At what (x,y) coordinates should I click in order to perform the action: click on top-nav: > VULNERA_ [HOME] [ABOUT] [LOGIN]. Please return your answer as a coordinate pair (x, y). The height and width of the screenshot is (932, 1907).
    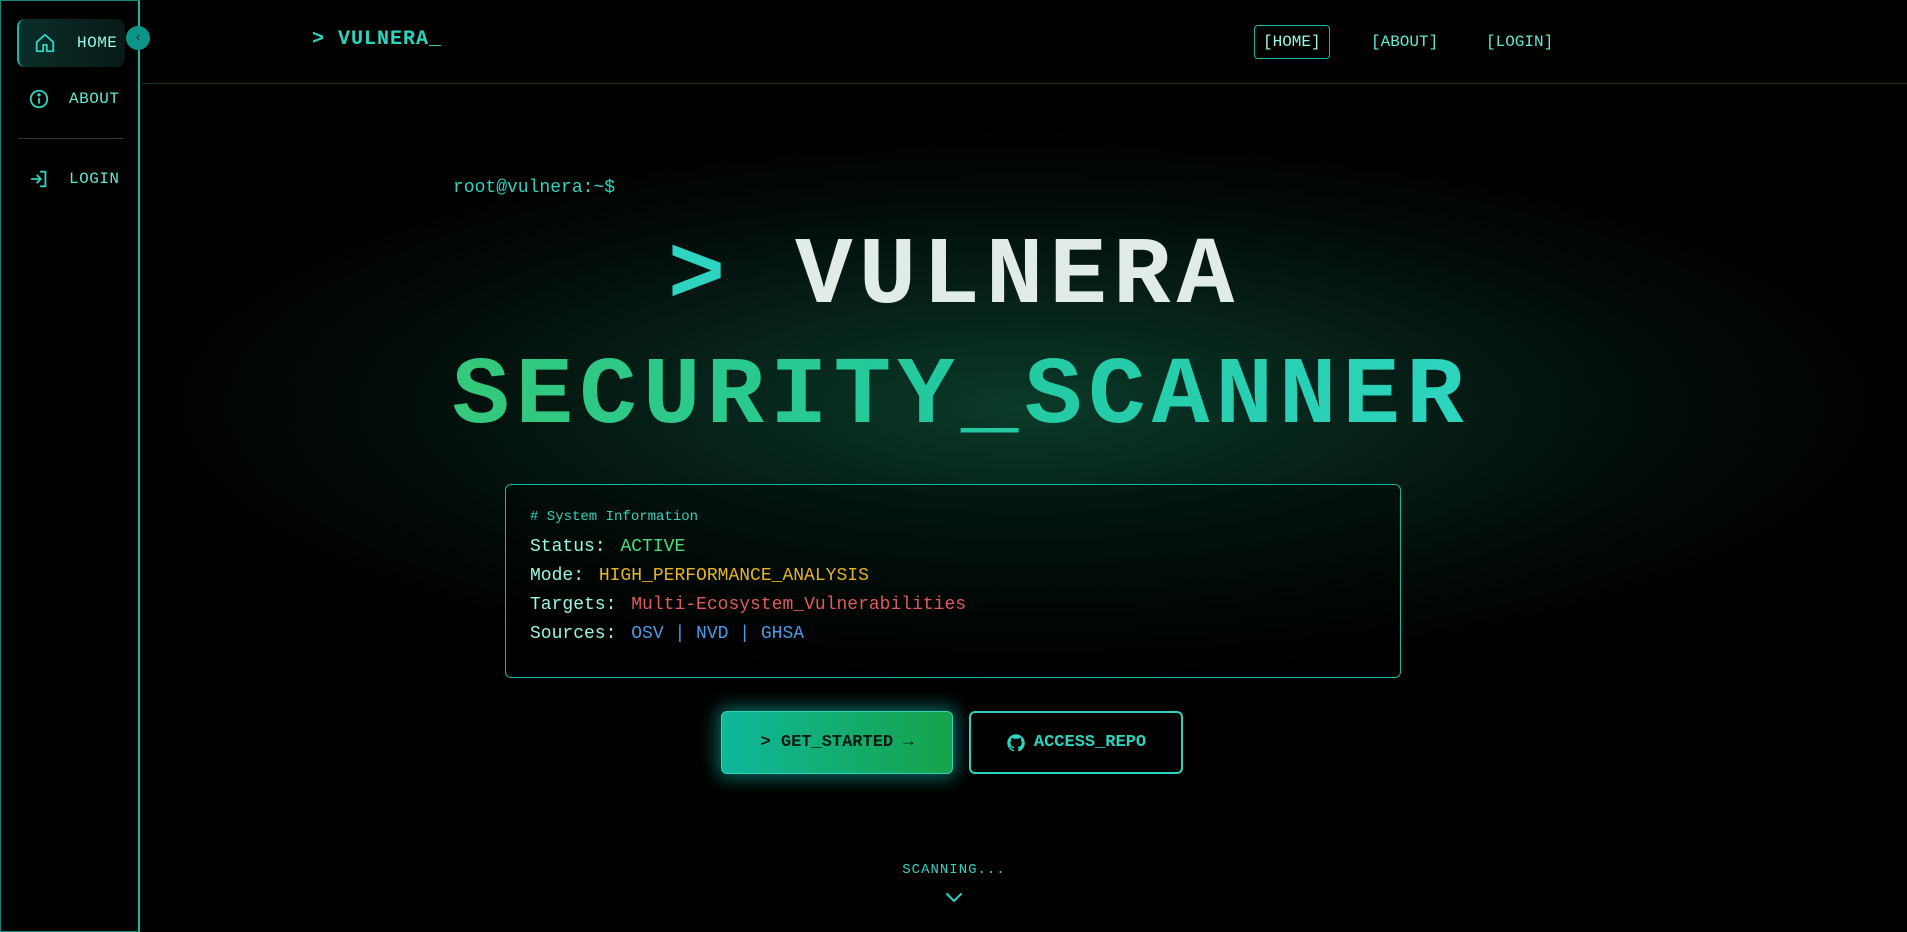
    Looking at the image, I should click on (1024, 42).